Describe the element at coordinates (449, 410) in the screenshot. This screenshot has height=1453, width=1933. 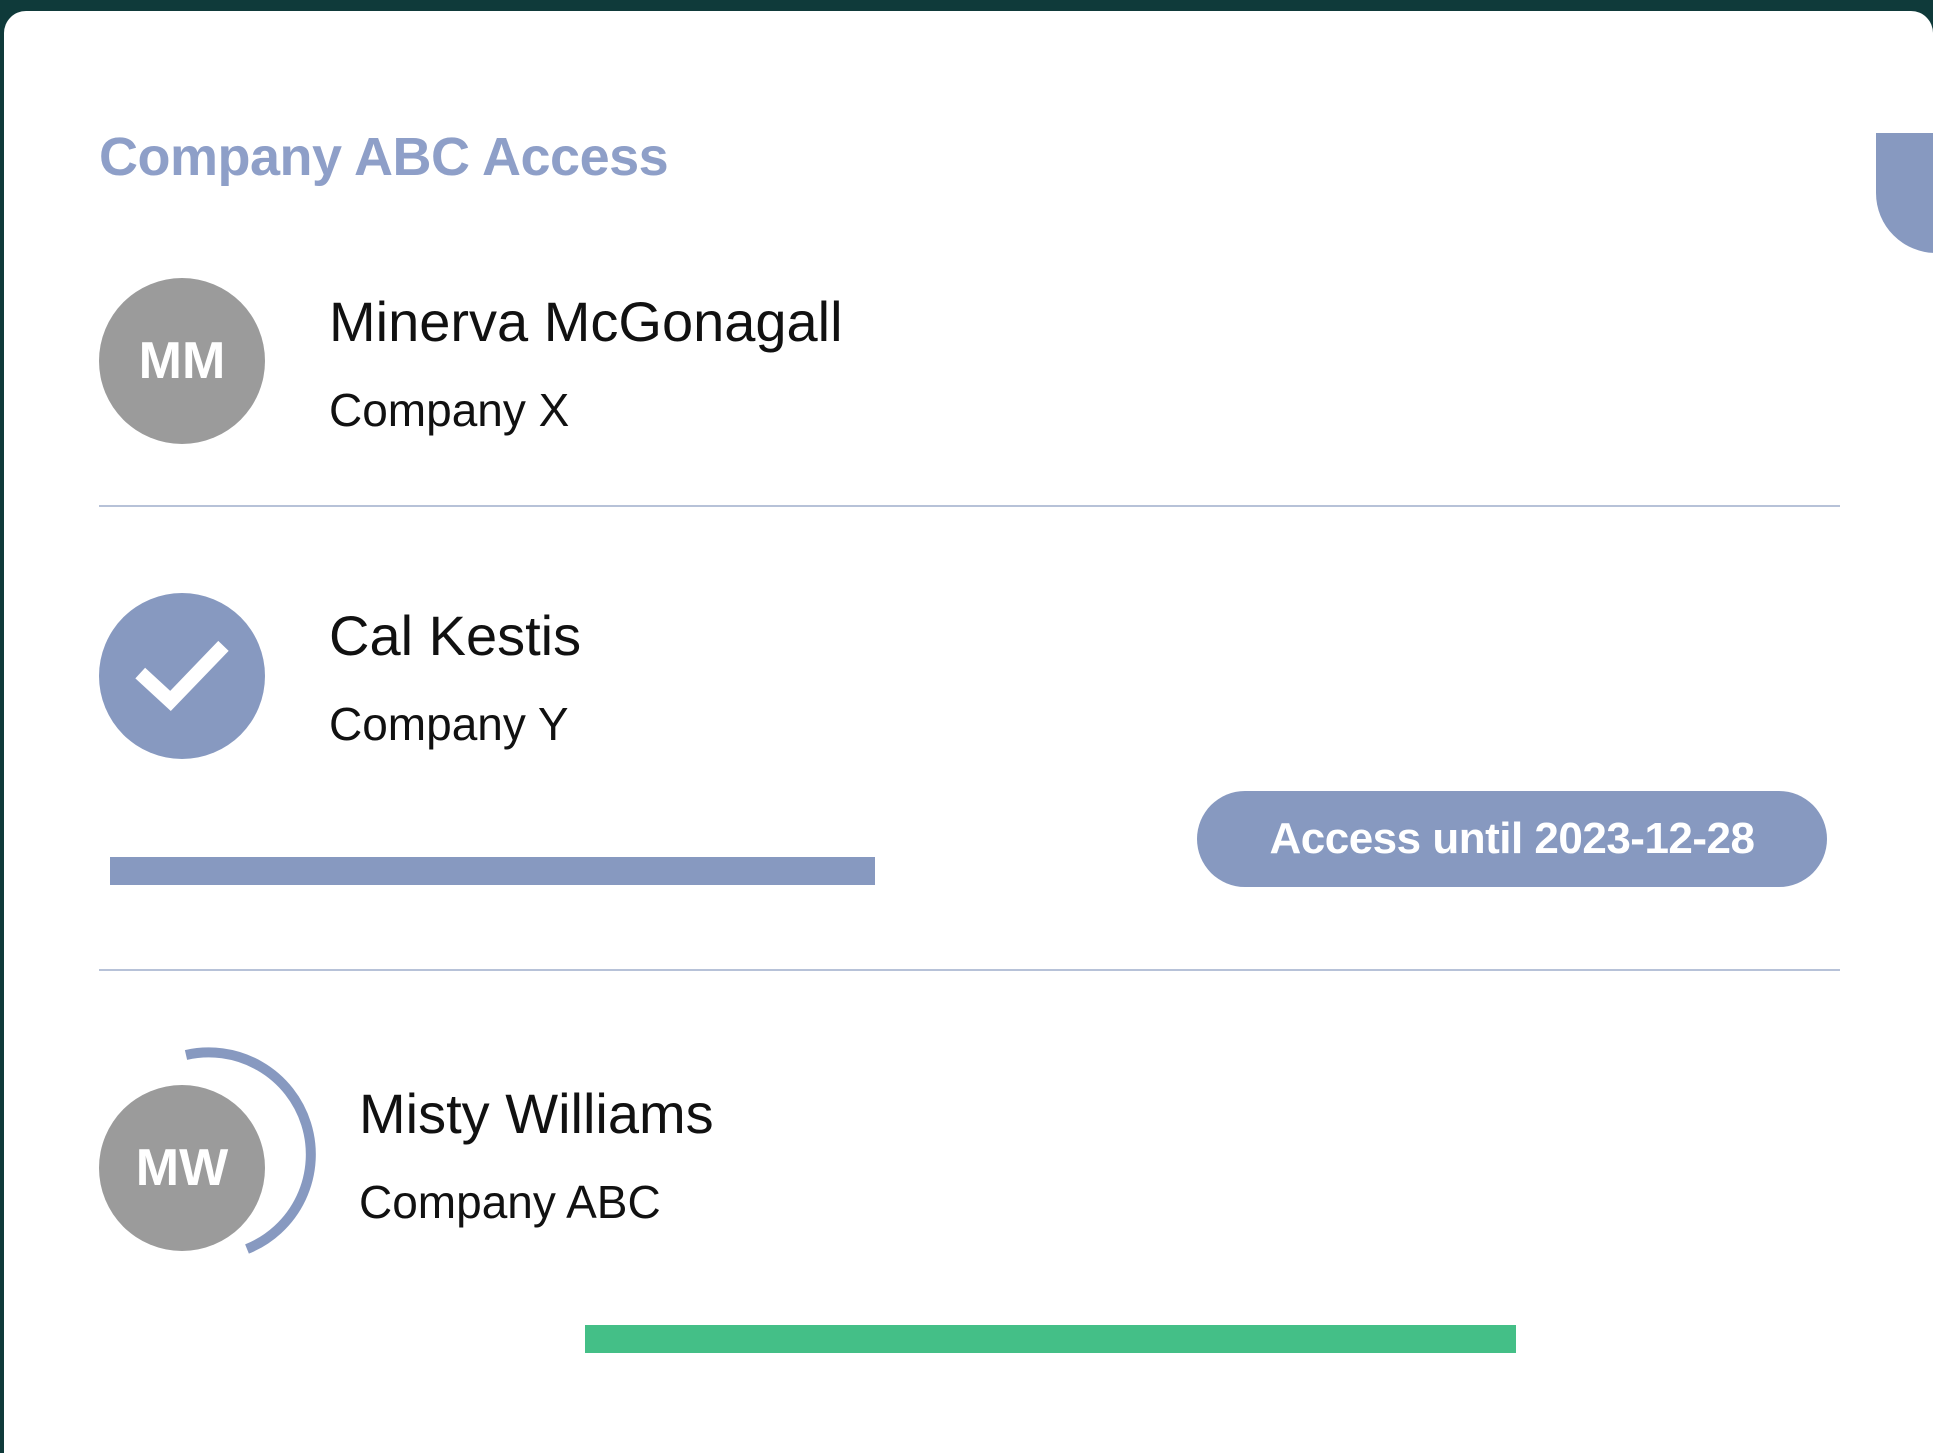
I see `user-company: Company X` at that location.